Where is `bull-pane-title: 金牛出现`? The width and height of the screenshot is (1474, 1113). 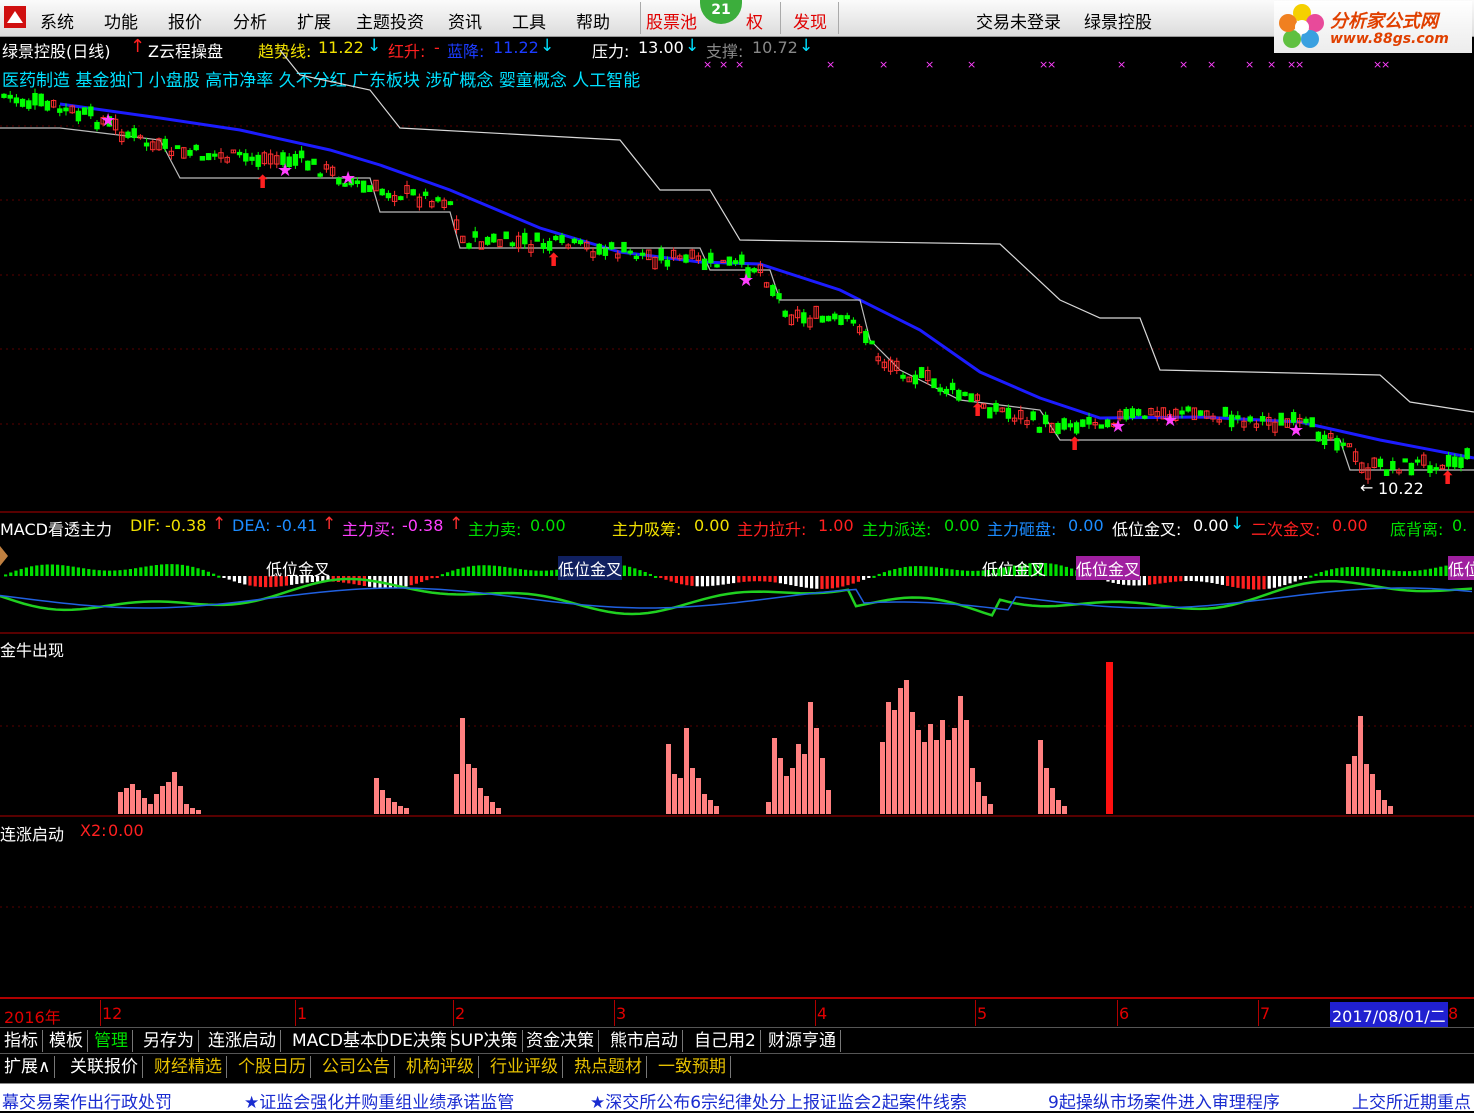 bull-pane-title: 金牛出现 is located at coordinates (32, 649).